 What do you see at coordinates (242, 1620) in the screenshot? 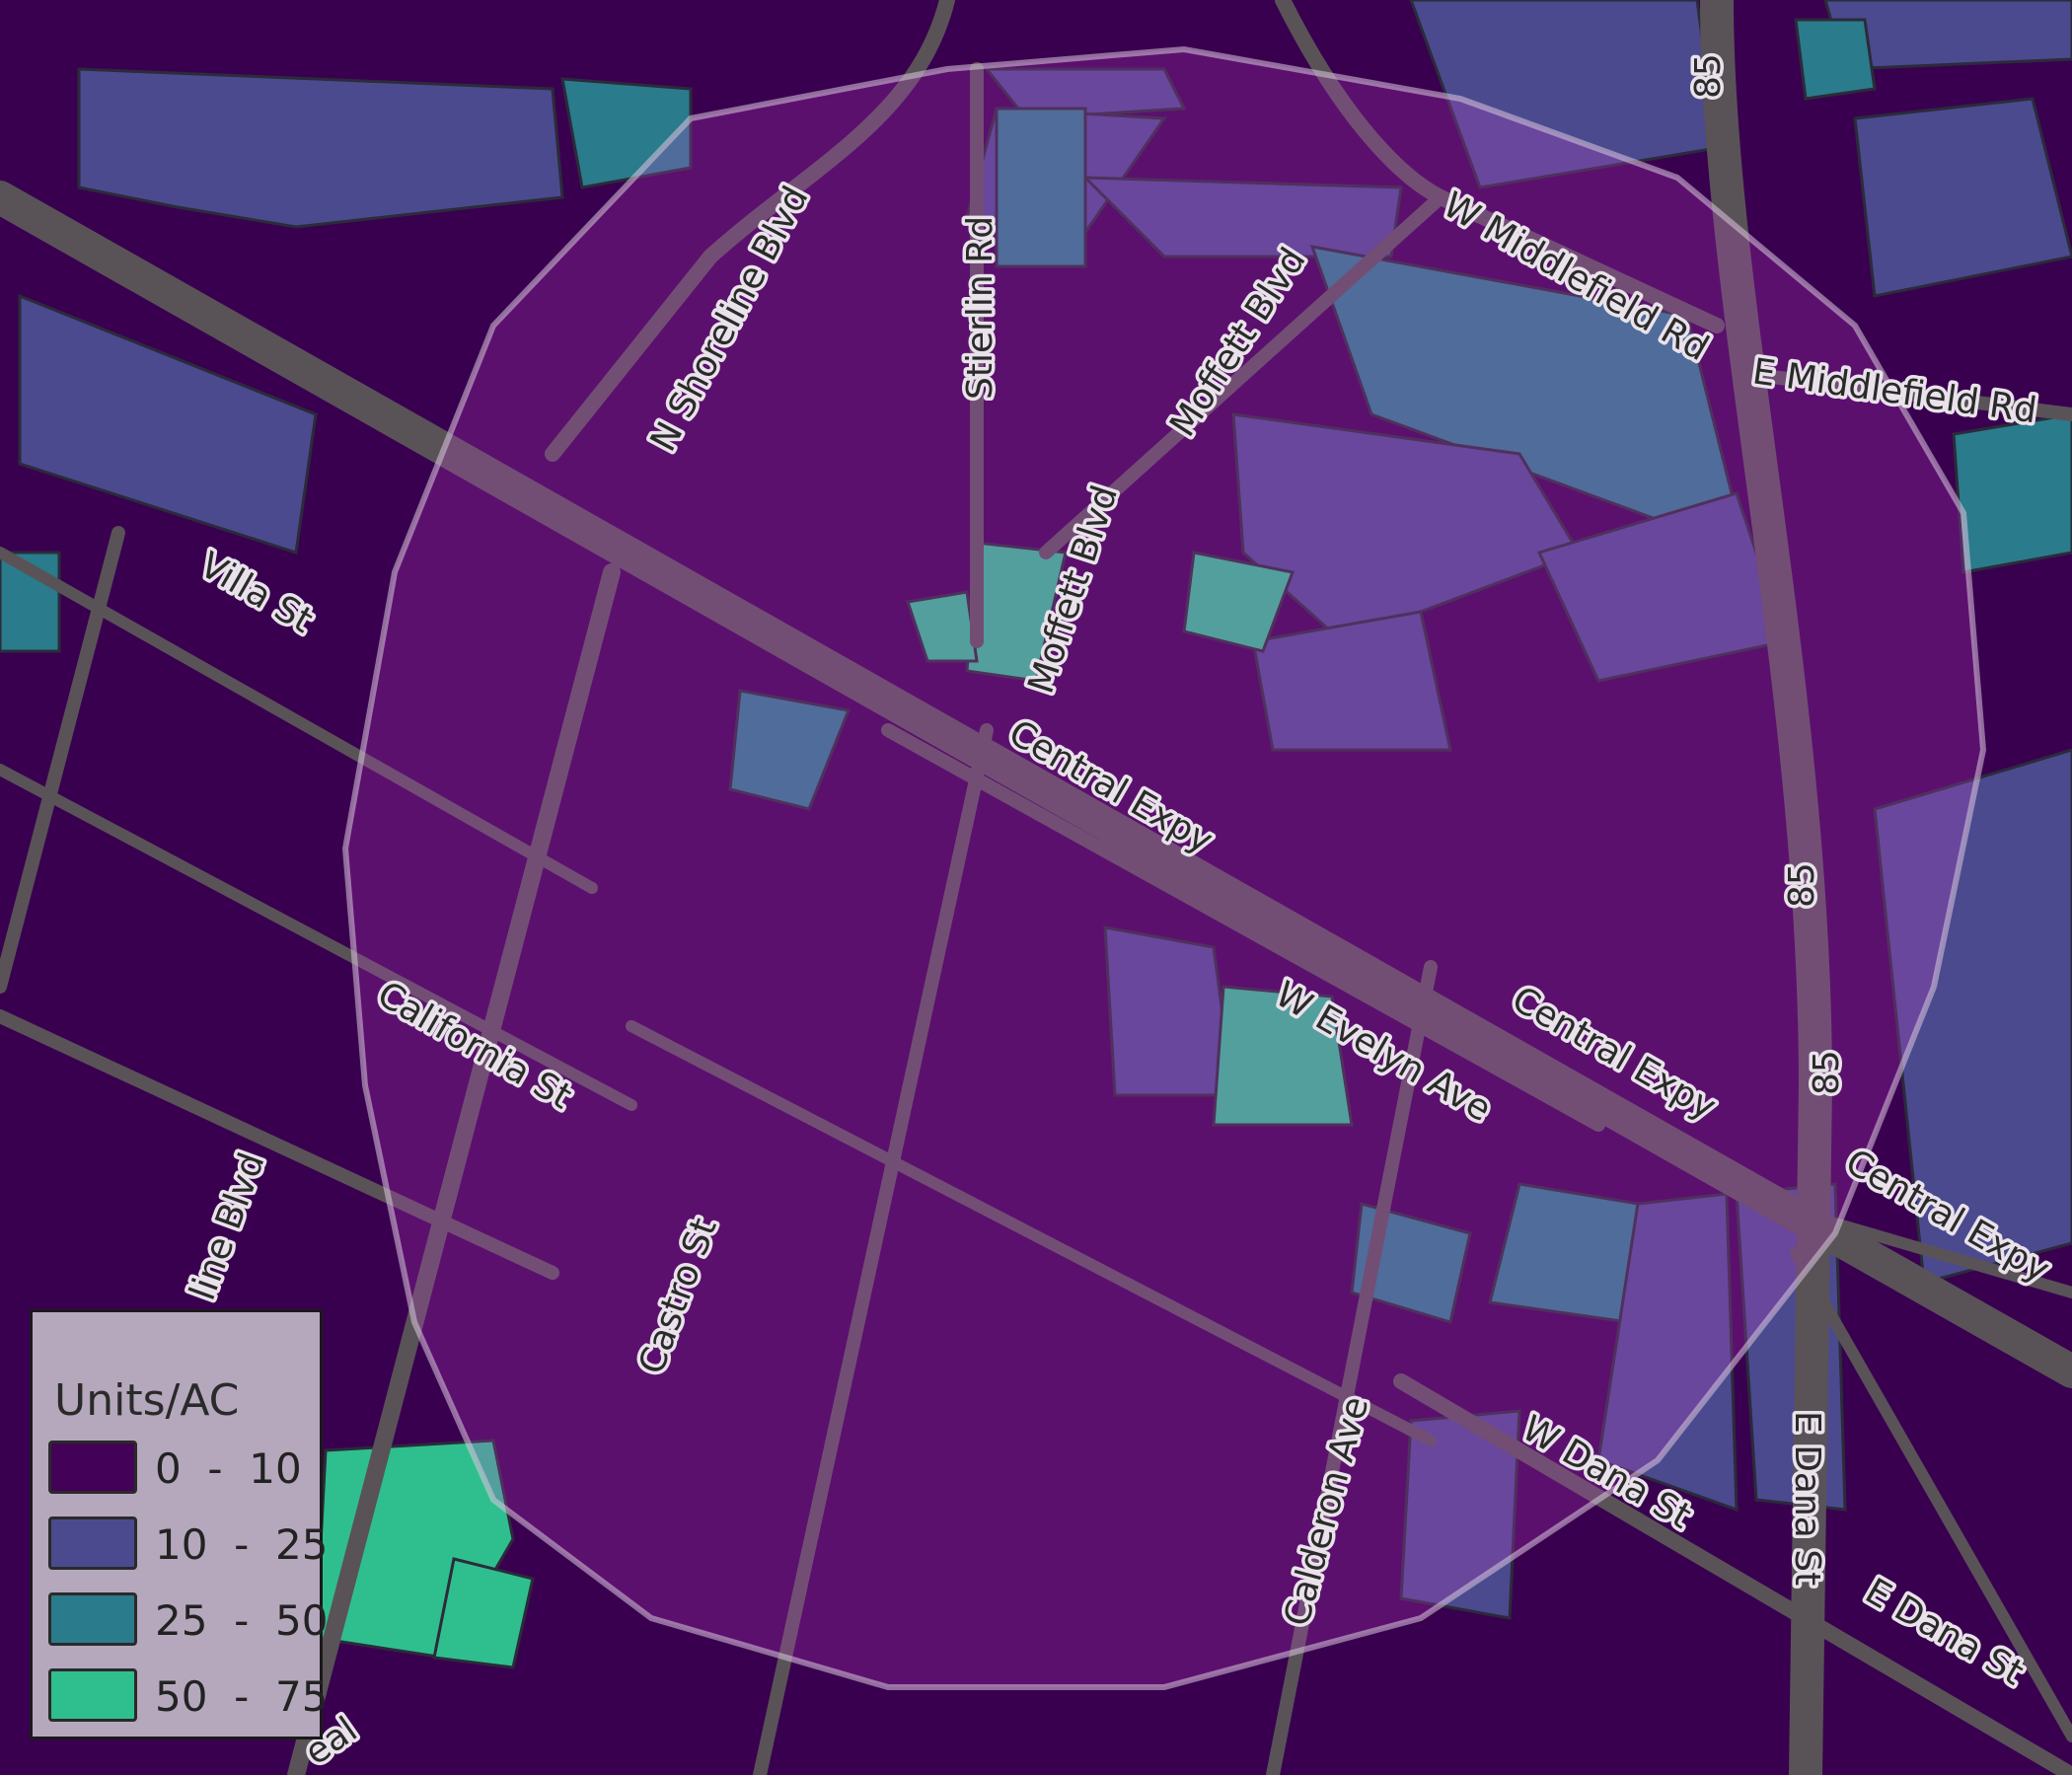
I see `legend-label: 25 - 50` at bounding box center [242, 1620].